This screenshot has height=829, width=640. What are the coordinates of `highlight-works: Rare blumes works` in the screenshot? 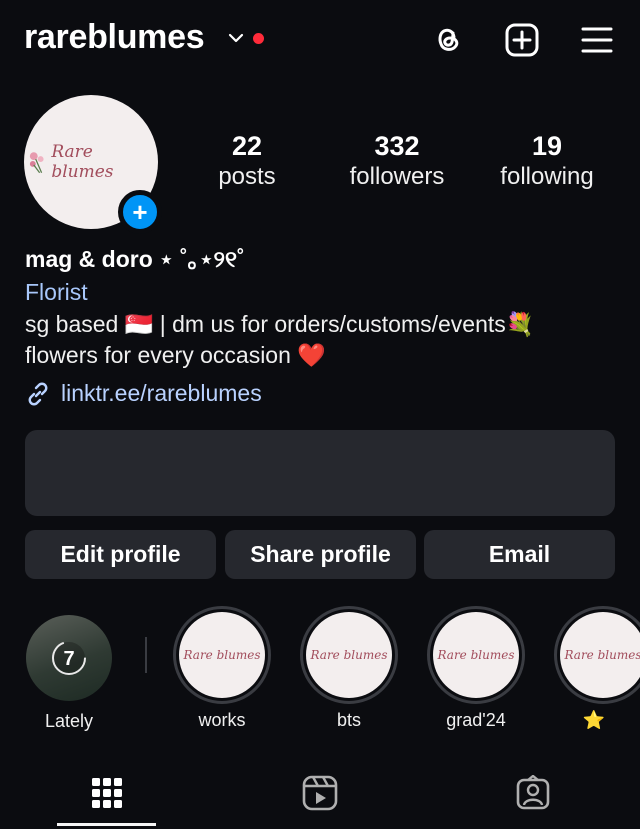 It's located at (222, 668).